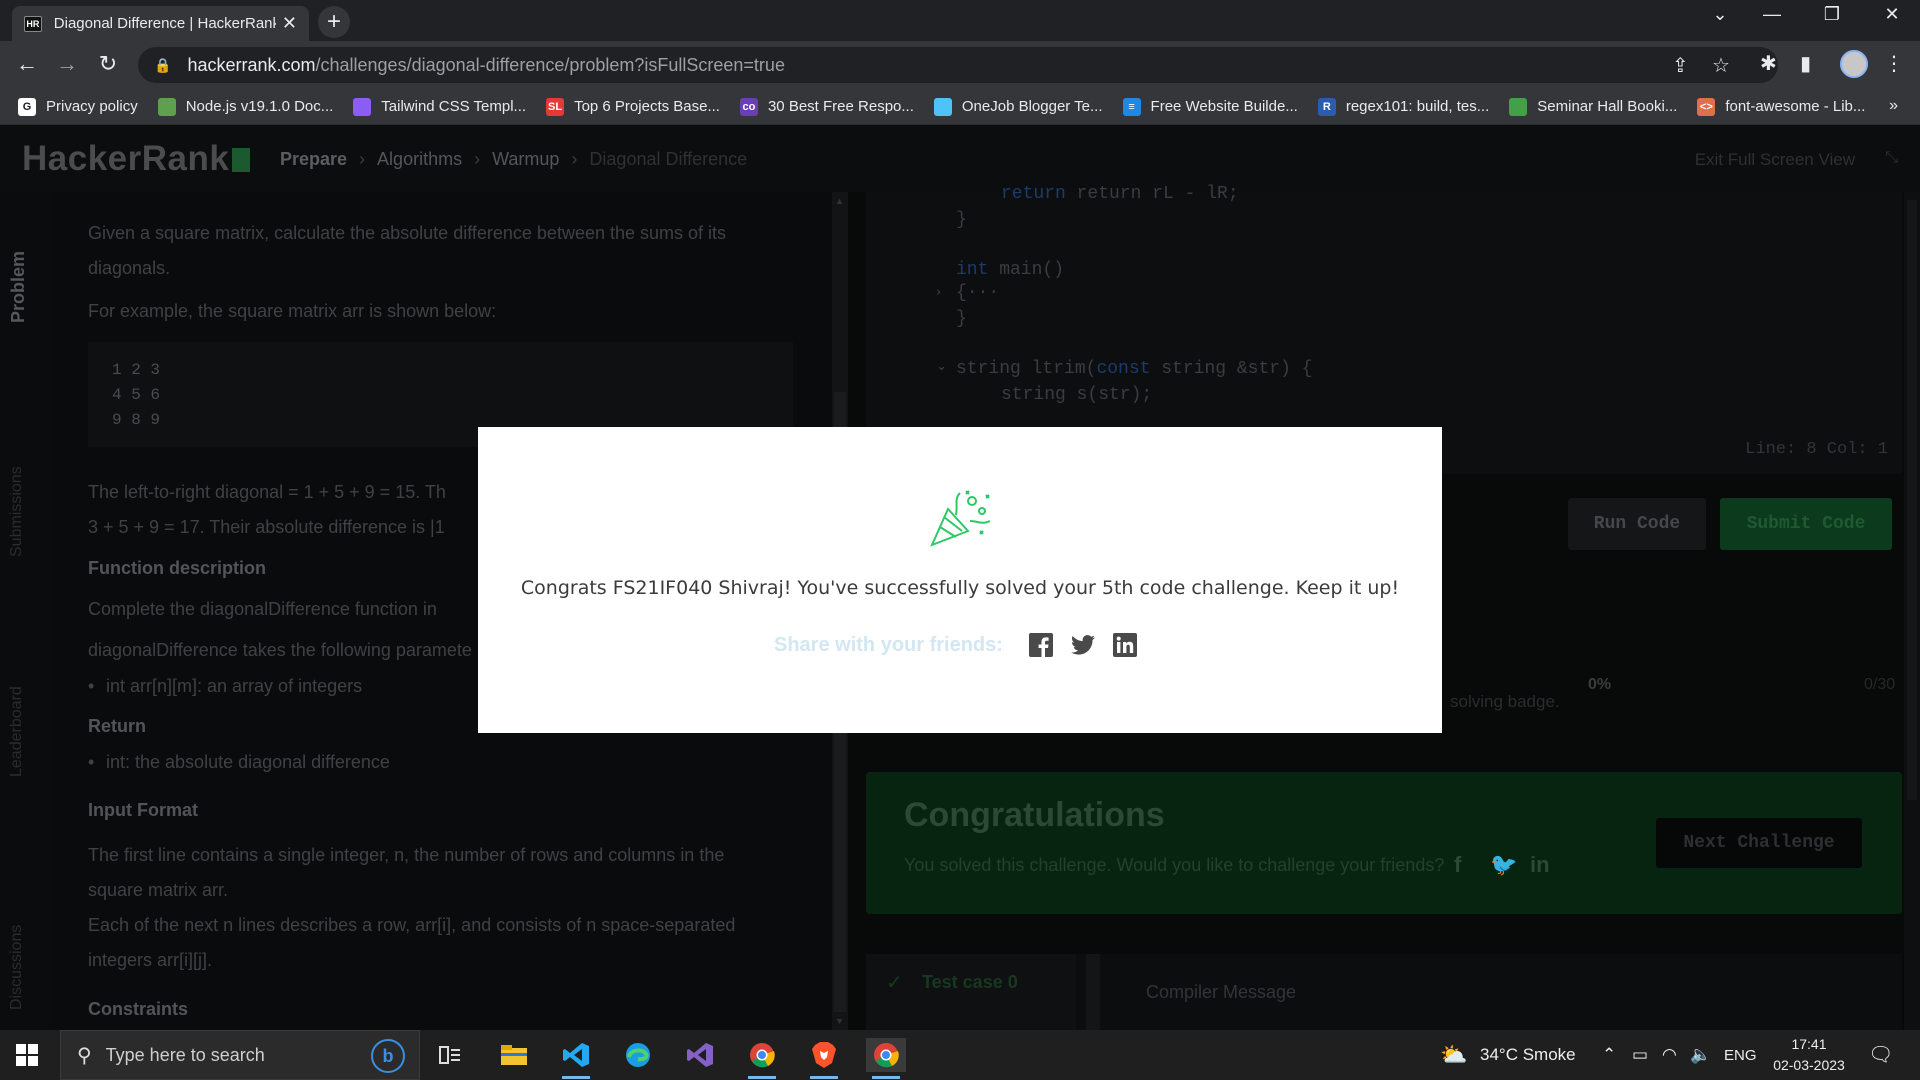 The height and width of the screenshot is (1080, 1920). I want to click on fold-expanded-icon: ⌄, so click(941, 366).